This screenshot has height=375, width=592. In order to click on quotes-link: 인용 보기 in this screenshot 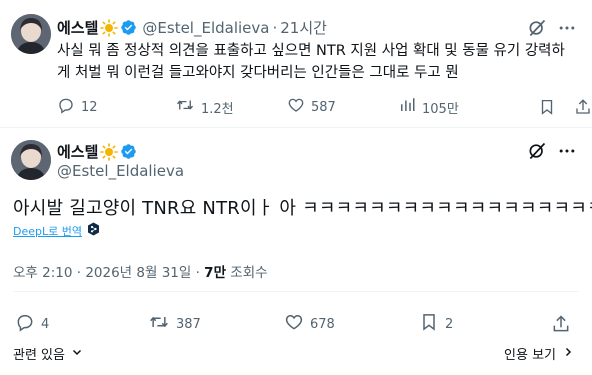, I will do `click(539, 353)`.